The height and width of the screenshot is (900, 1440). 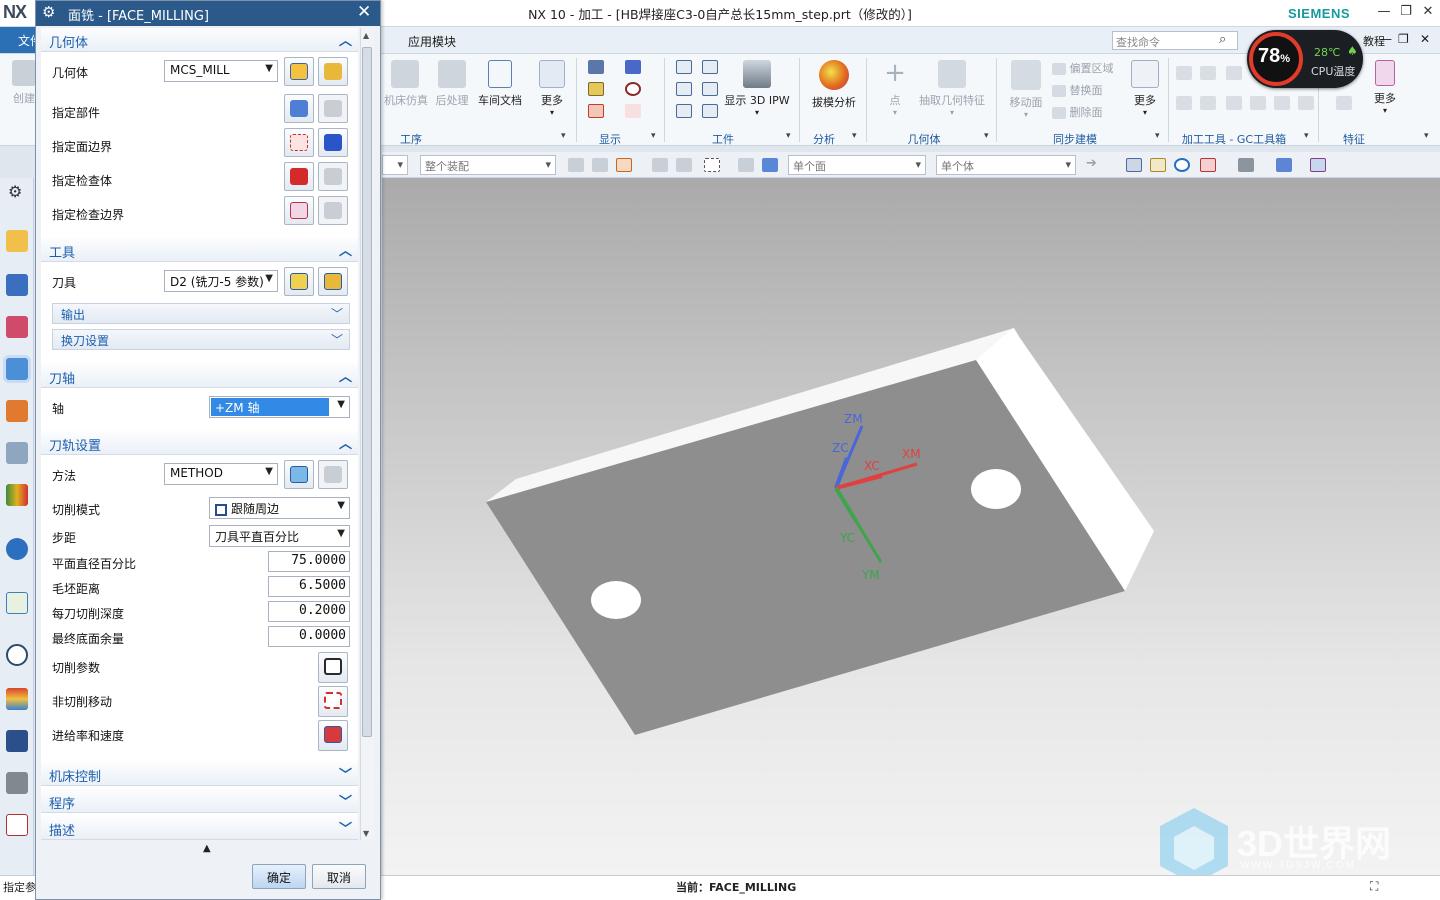 I want to click on template-icon, so click(x=17, y=825).